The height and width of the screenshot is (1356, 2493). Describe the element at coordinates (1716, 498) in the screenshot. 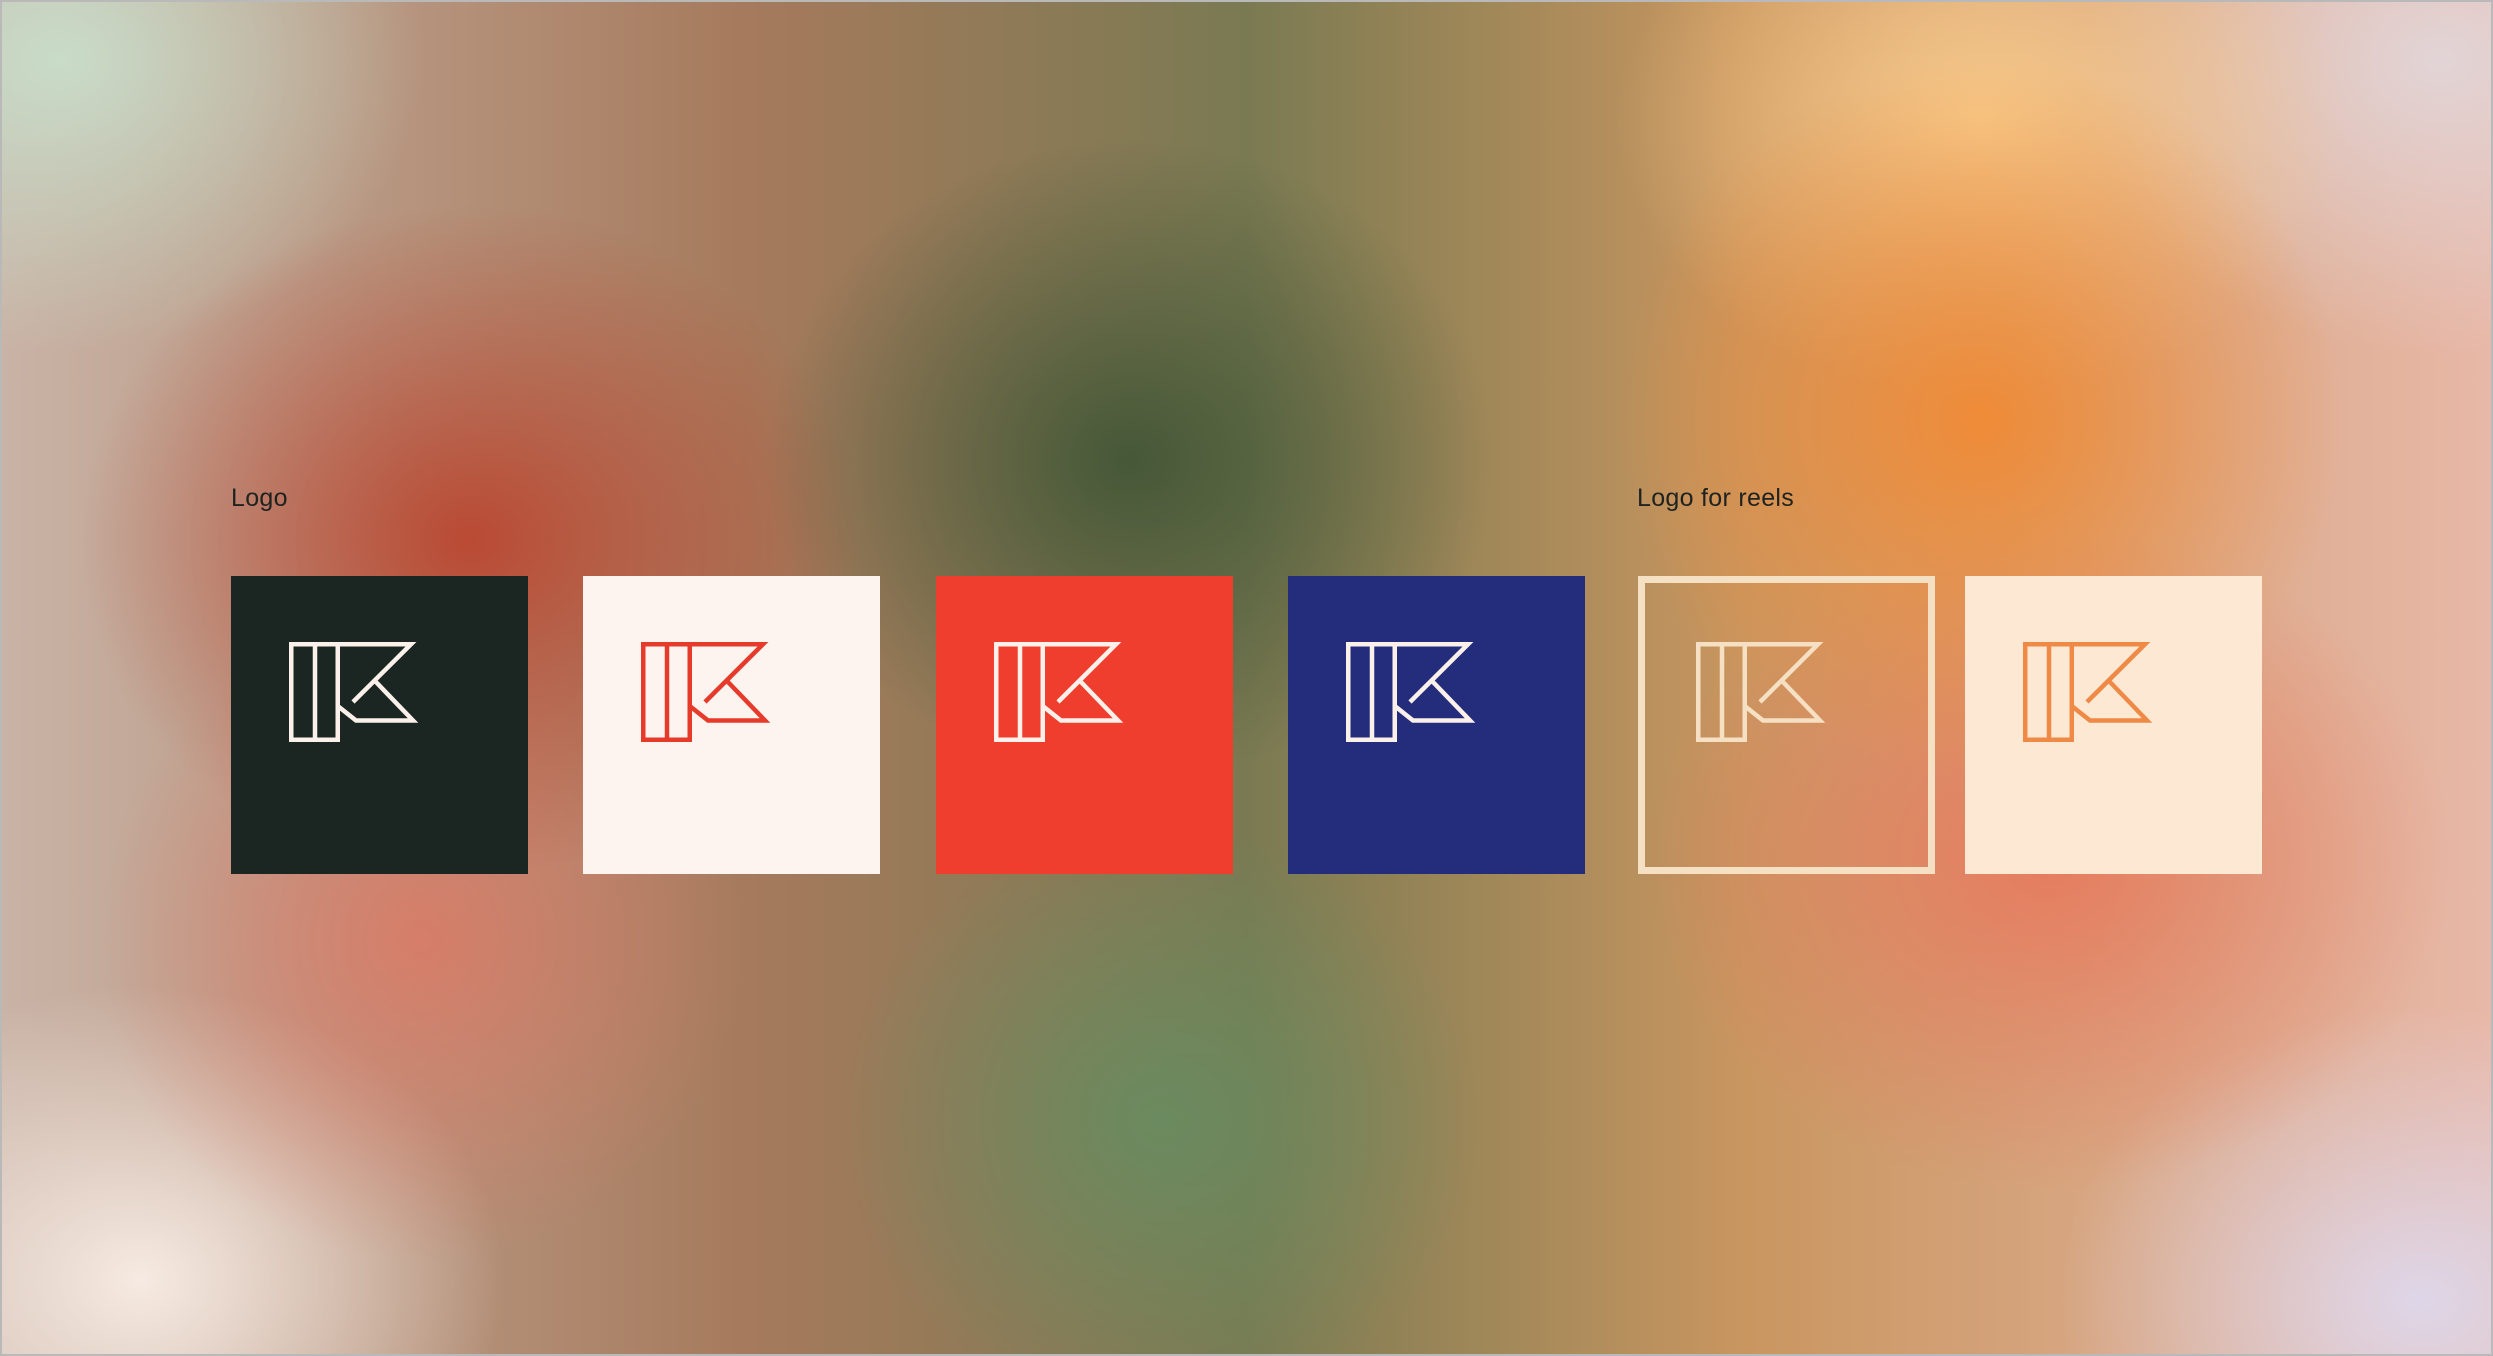

I see `reels-section-label: Logo for reels` at that location.